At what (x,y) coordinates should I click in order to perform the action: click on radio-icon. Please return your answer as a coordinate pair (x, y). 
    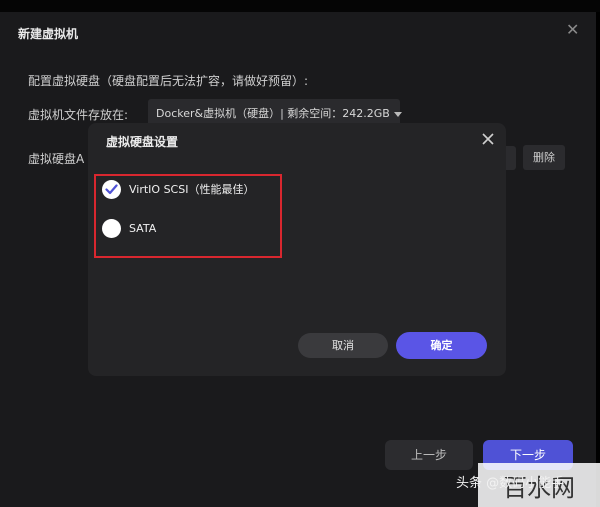
    Looking at the image, I should click on (111, 228).